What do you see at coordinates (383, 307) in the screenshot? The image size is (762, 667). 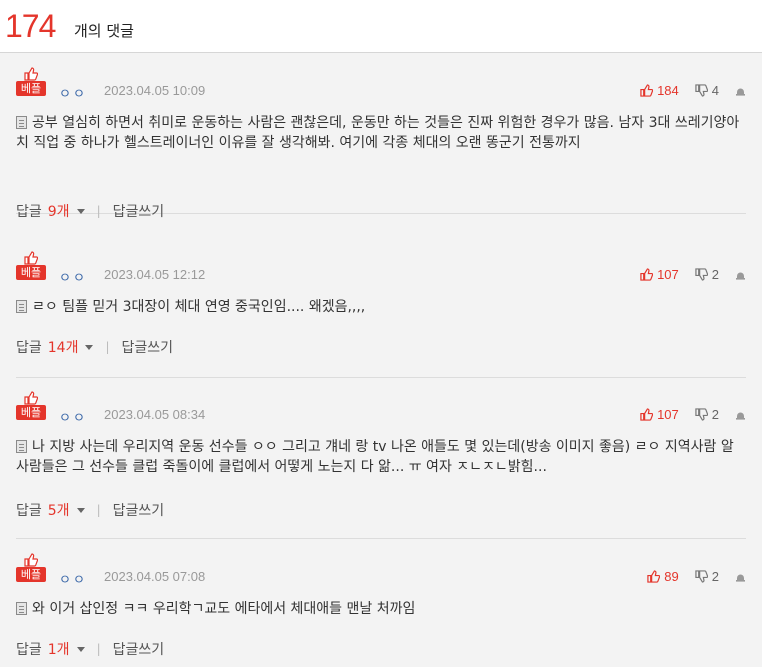 I see `comment-text: ㄹㅇ 팀플 믿거 3대장이 체대 연영 중국인임.... 왜겠음,,,,` at bounding box center [383, 307].